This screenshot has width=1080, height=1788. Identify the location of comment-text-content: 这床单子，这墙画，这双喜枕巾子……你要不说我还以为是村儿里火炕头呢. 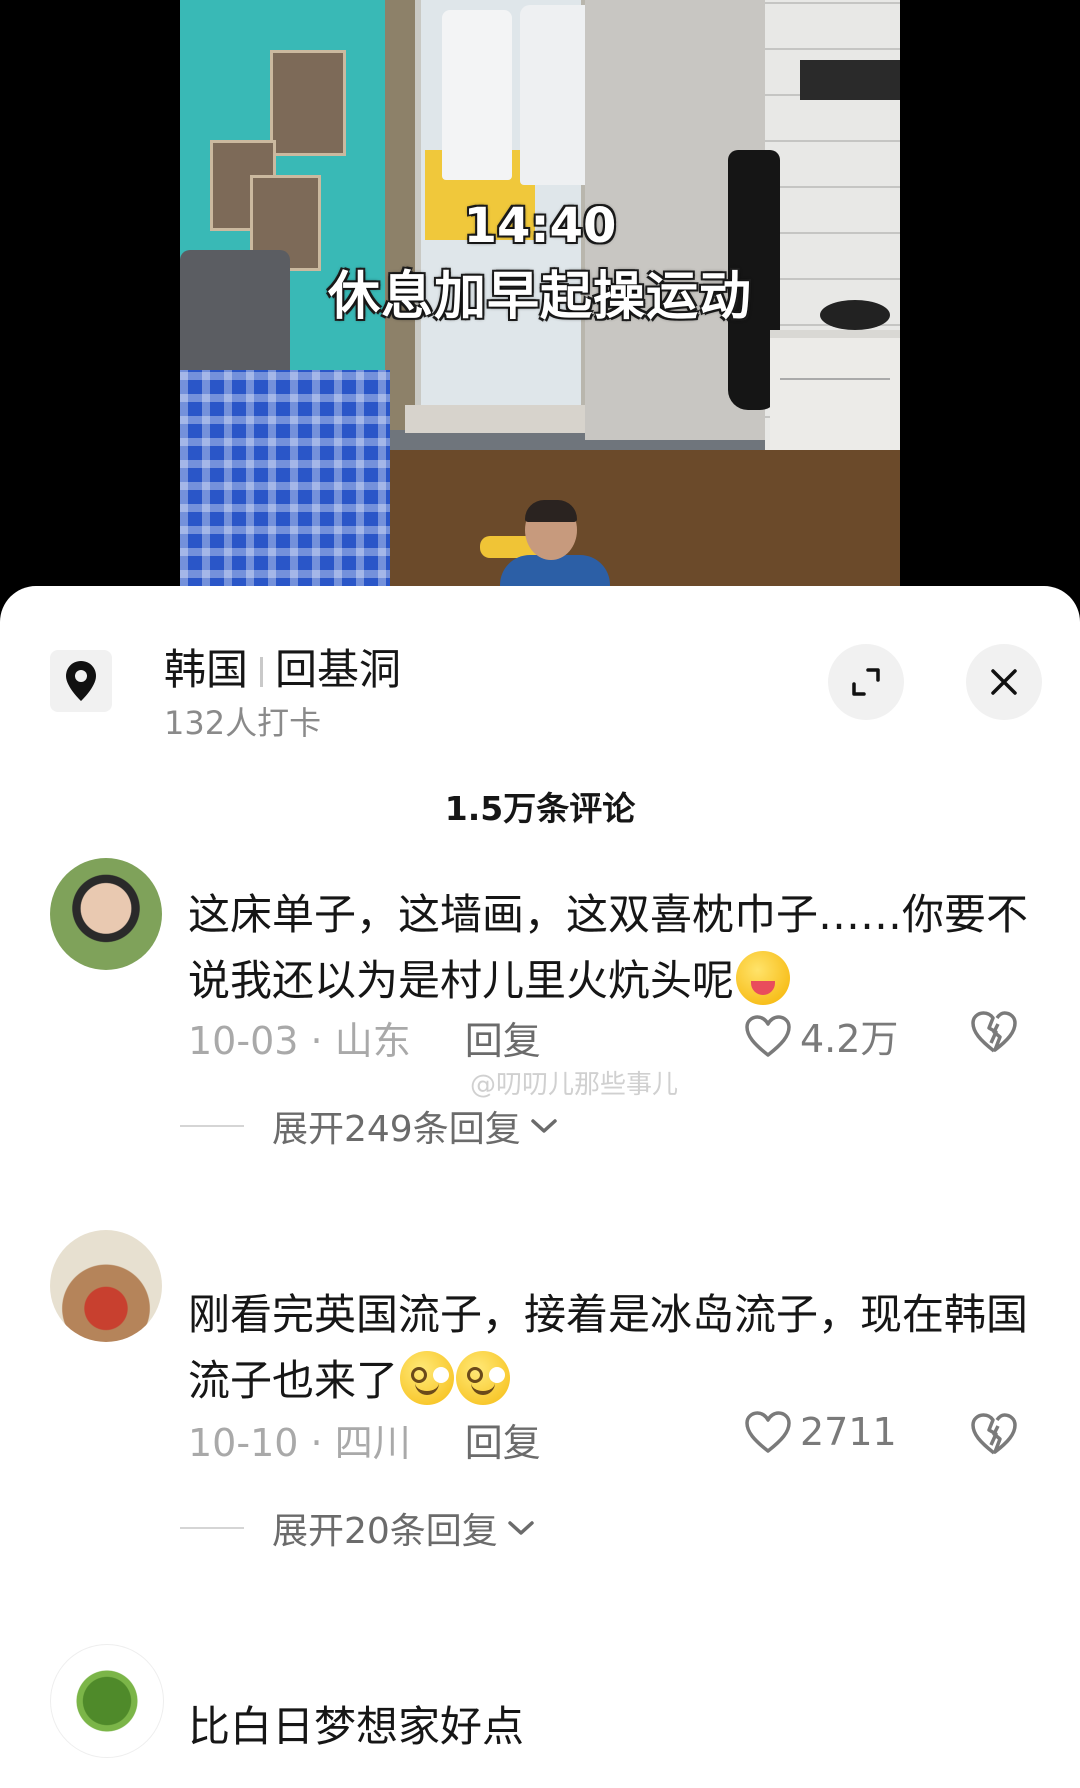
(608, 947).